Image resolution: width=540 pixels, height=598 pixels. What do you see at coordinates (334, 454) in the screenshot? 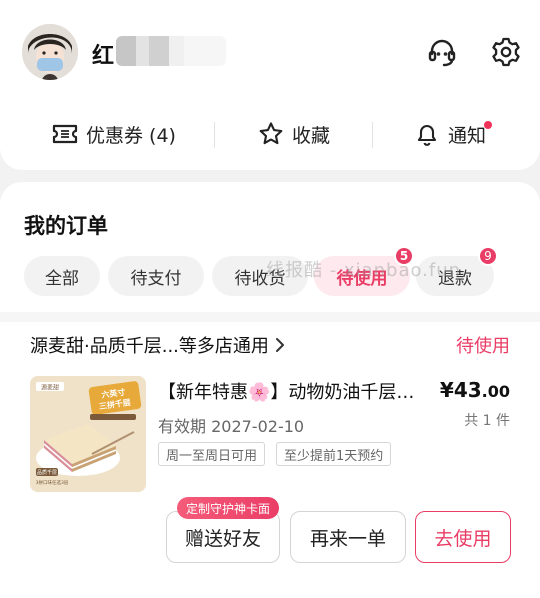
I see `usage-tag: 至少提前1天预约` at bounding box center [334, 454].